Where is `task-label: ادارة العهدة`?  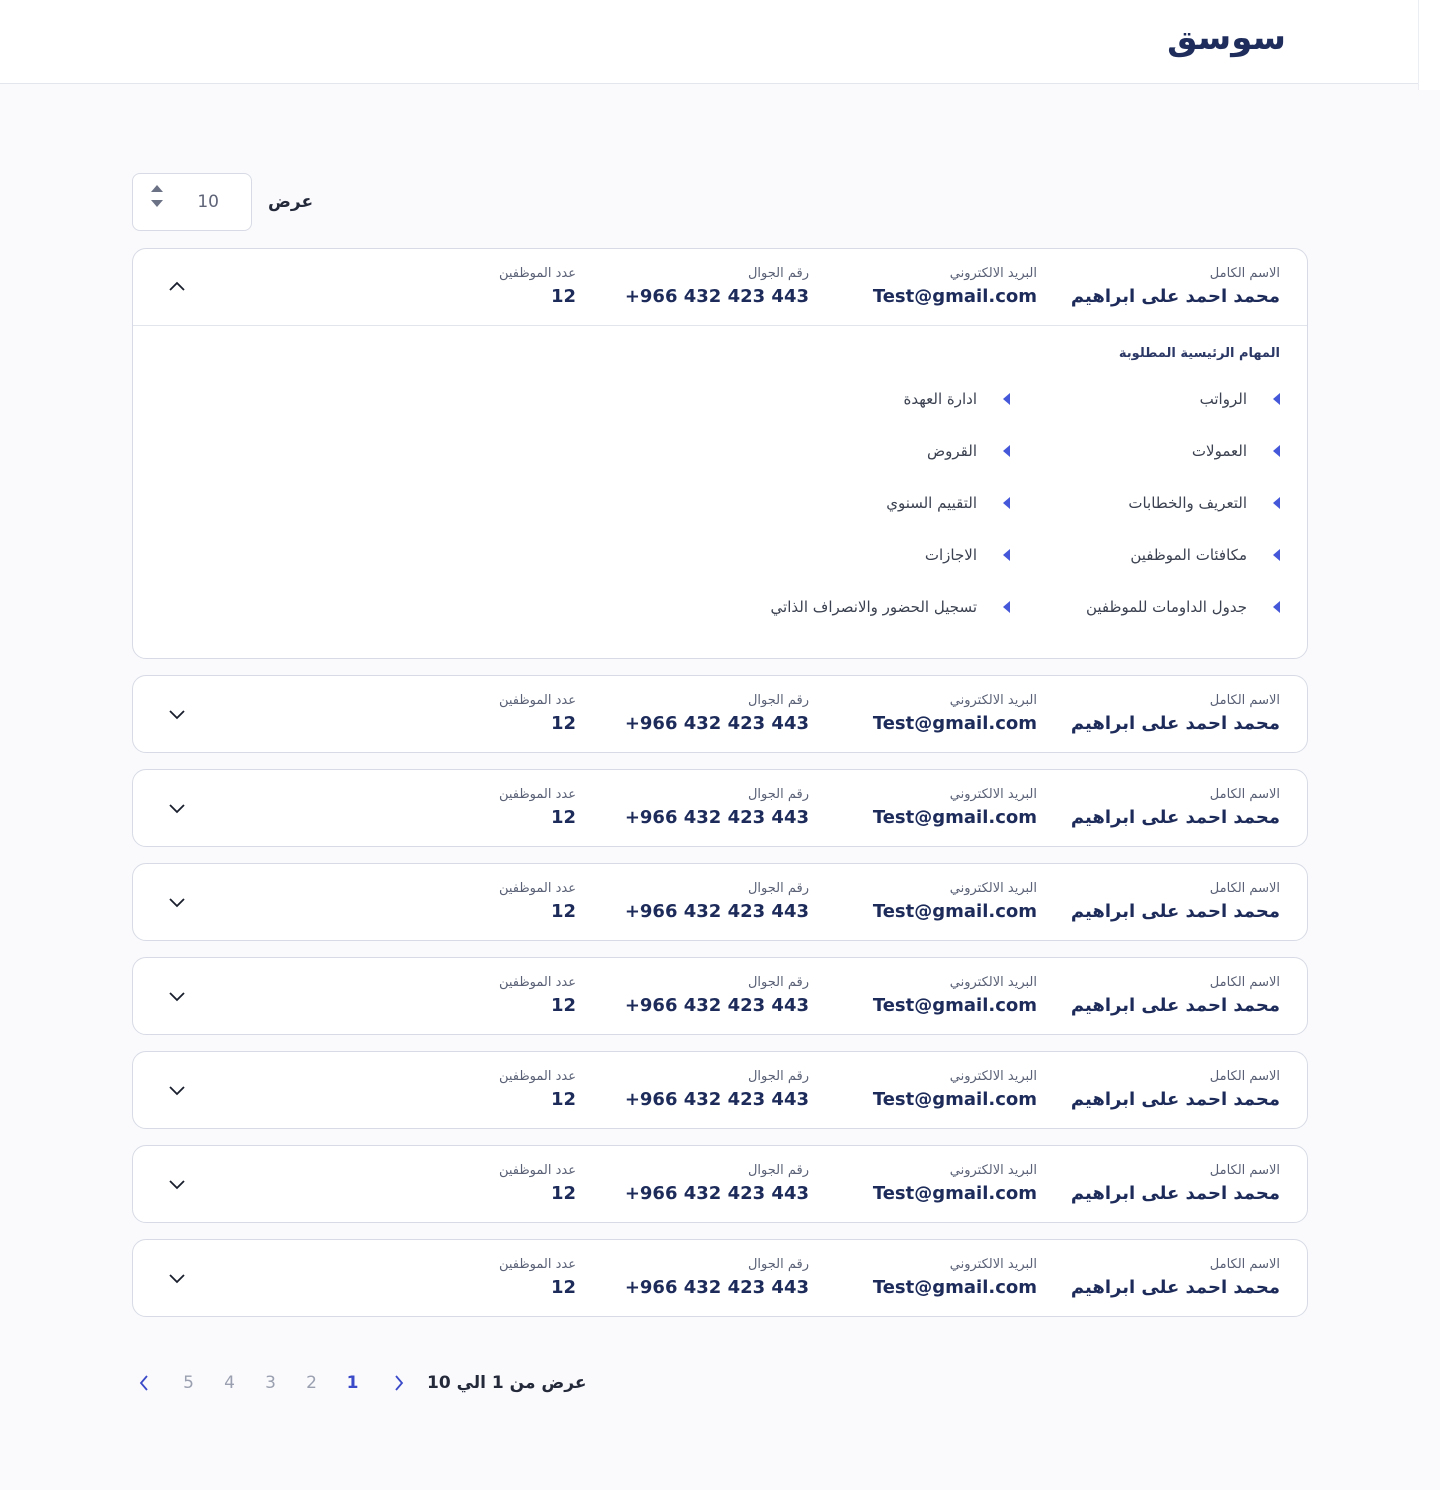 task-label: ادارة العهدة is located at coordinates (940, 399).